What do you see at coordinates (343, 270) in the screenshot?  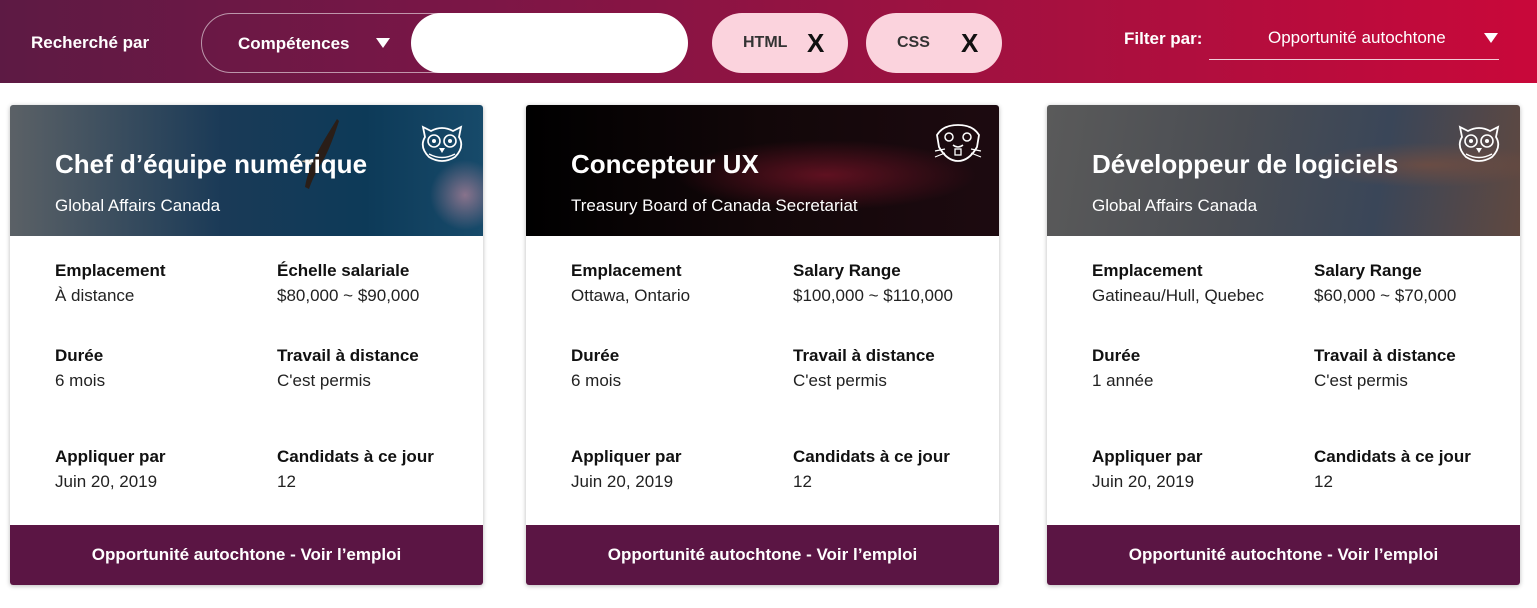 I see `salary-label: Échelle salariale` at bounding box center [343, 270].